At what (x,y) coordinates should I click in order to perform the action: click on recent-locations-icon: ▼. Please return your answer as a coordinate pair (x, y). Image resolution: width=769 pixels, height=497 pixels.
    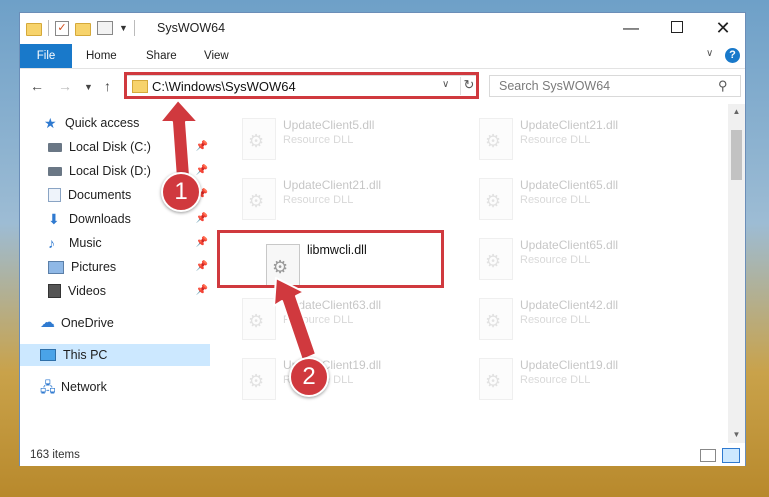
    Looking at the image, I should click on (88, 87).